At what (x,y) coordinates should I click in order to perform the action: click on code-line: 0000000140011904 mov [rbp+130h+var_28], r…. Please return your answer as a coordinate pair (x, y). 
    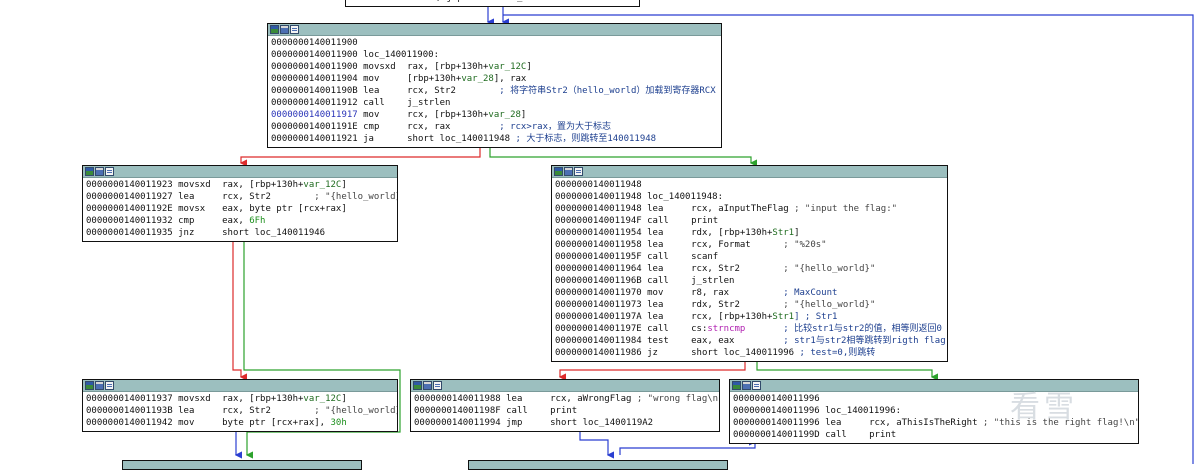
    Looking at the image, I should click on (494, 79).